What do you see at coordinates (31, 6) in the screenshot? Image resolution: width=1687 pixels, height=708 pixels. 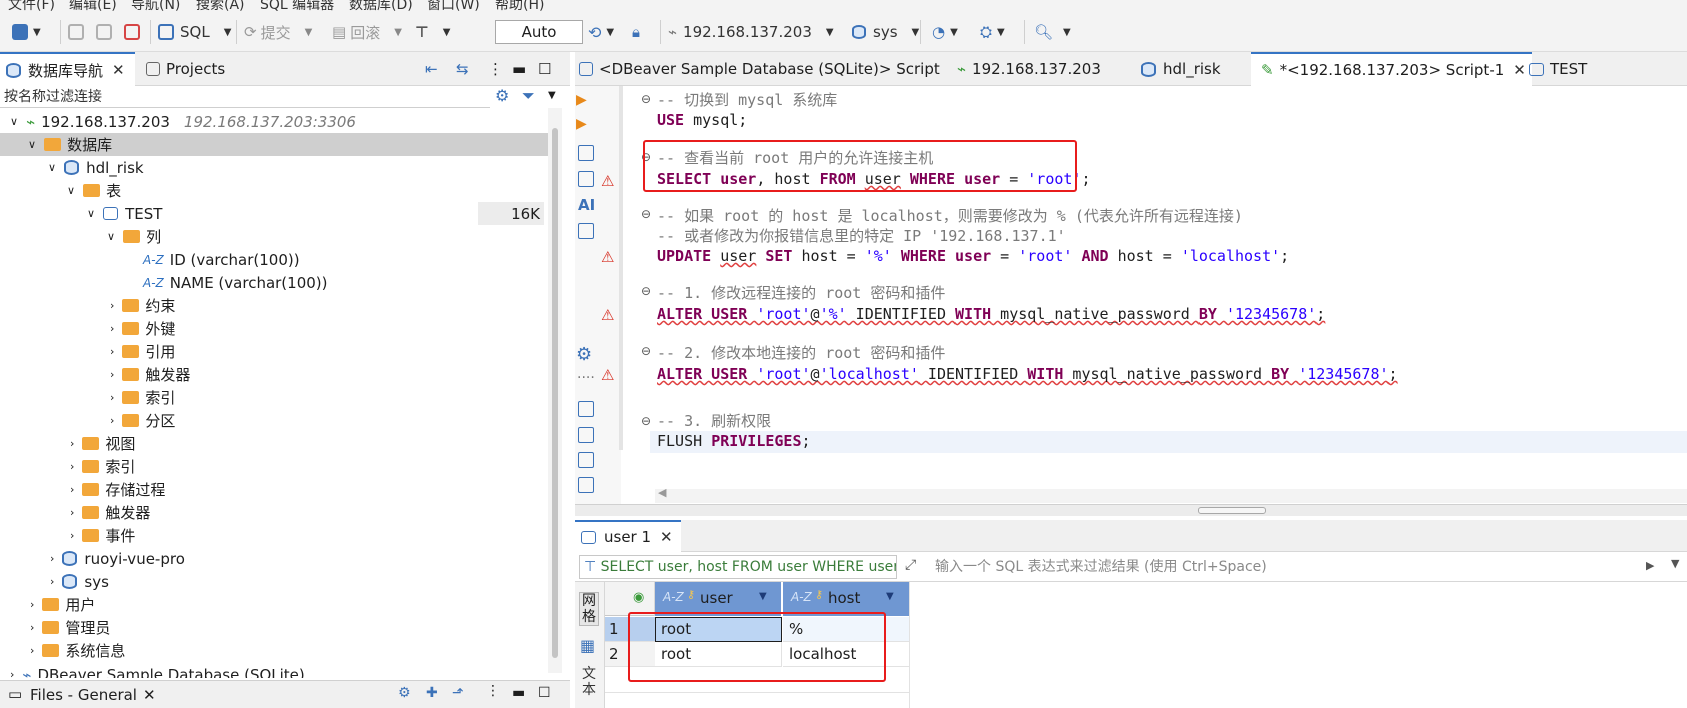 I see `menu-file: 文件(F)` at bounding box center [31, 6].